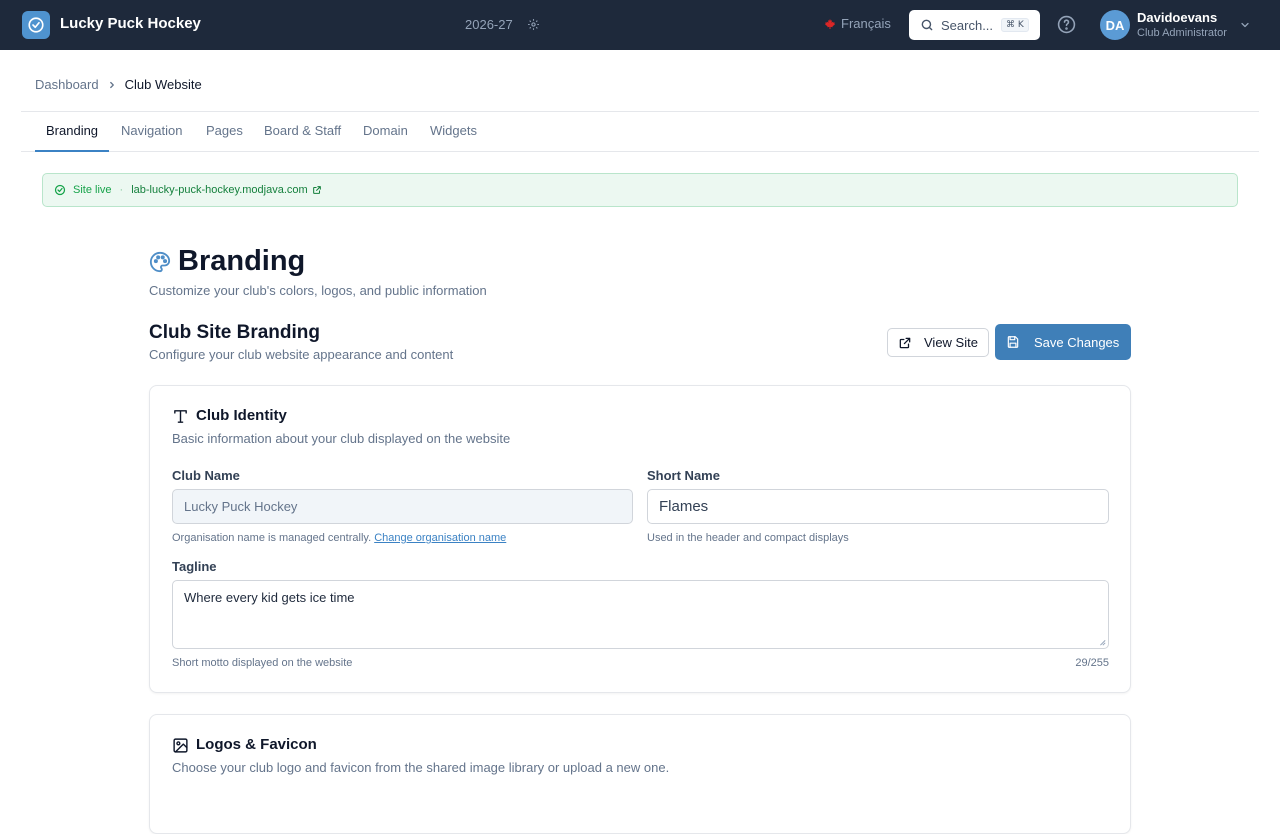  I want to click on tagline-char-count: 29/255, so click(1092, 663).